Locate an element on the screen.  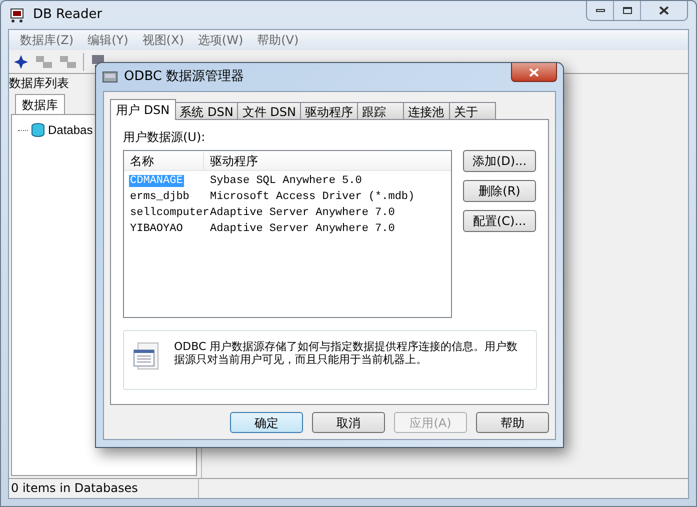
dialog-tab: 用户 DSN is located at coordinates (143, 109).